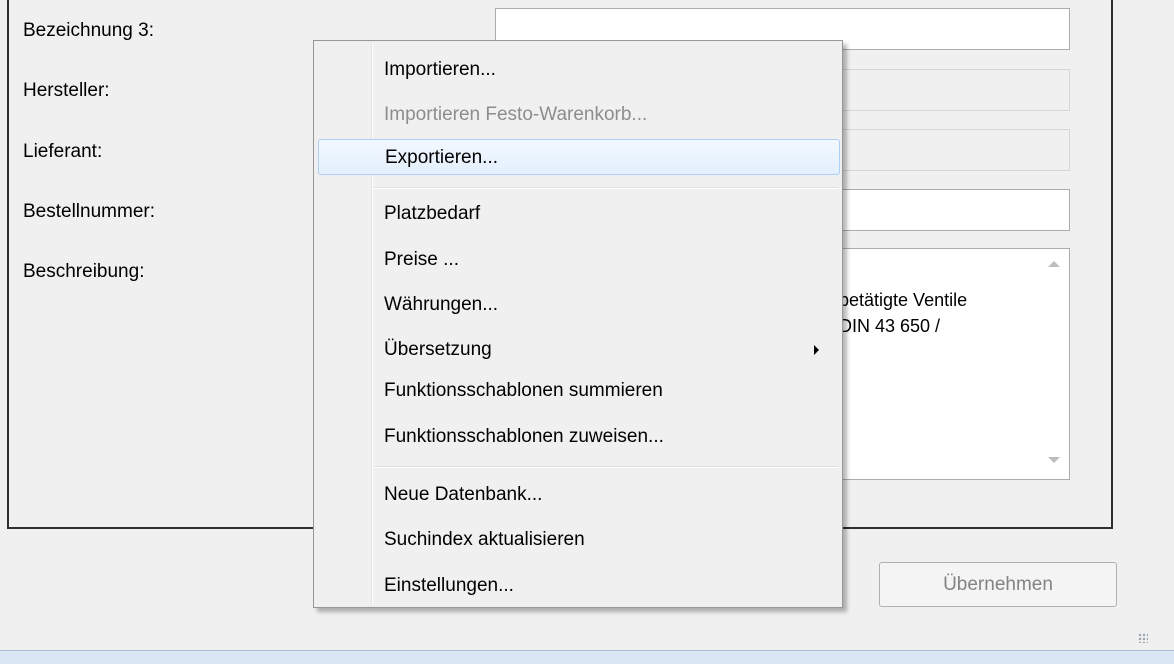 The image size is (1174, 664). Describe the element at coordinates (1143, 638) in the screenshot. I see `resize-grip-icon` at that location.